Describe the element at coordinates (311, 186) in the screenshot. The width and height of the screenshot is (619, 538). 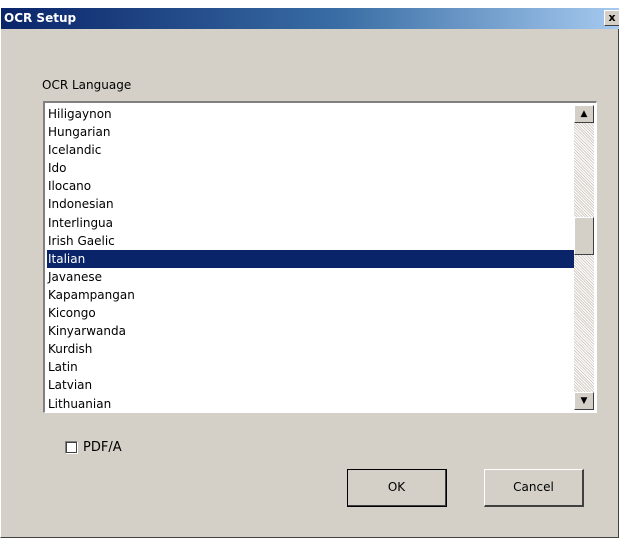
I see `language-list-item: Ilocano` at that location.